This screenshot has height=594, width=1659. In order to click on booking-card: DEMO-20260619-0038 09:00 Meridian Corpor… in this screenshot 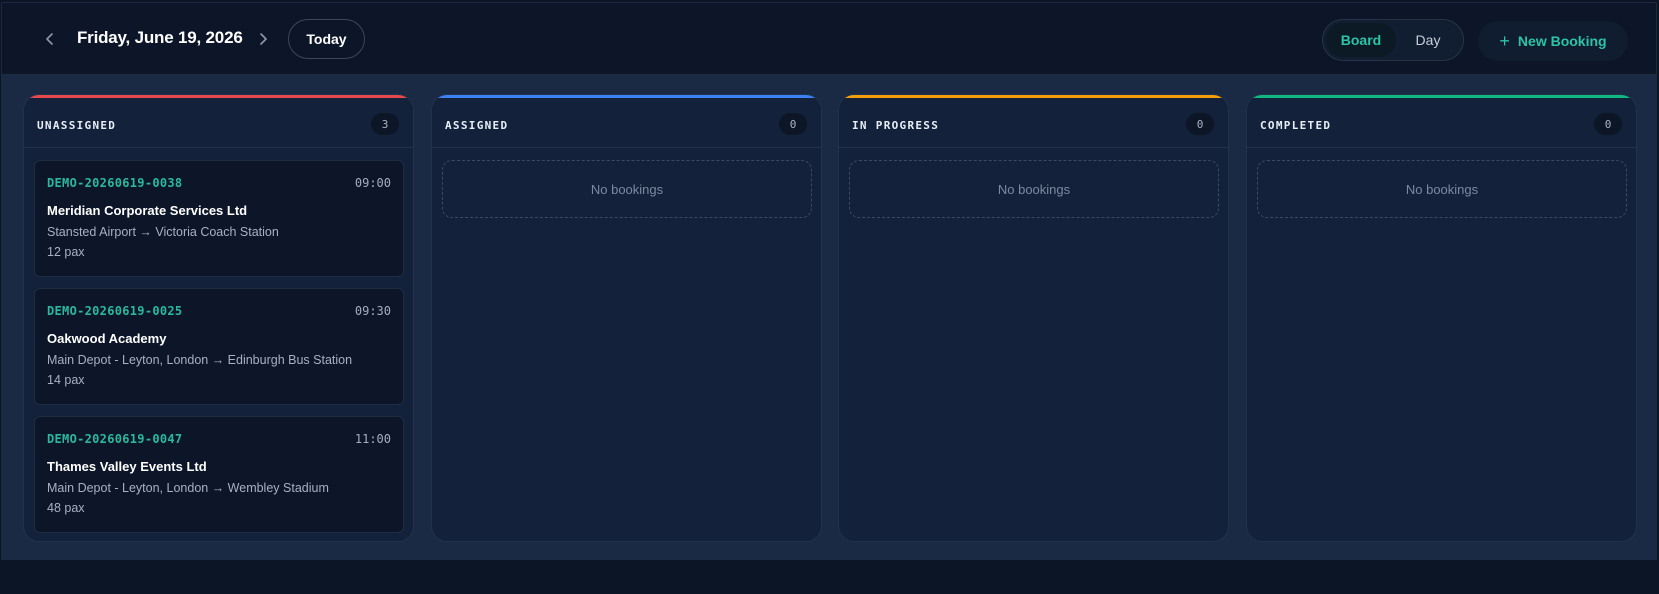, I will do `click(219, 218)`.